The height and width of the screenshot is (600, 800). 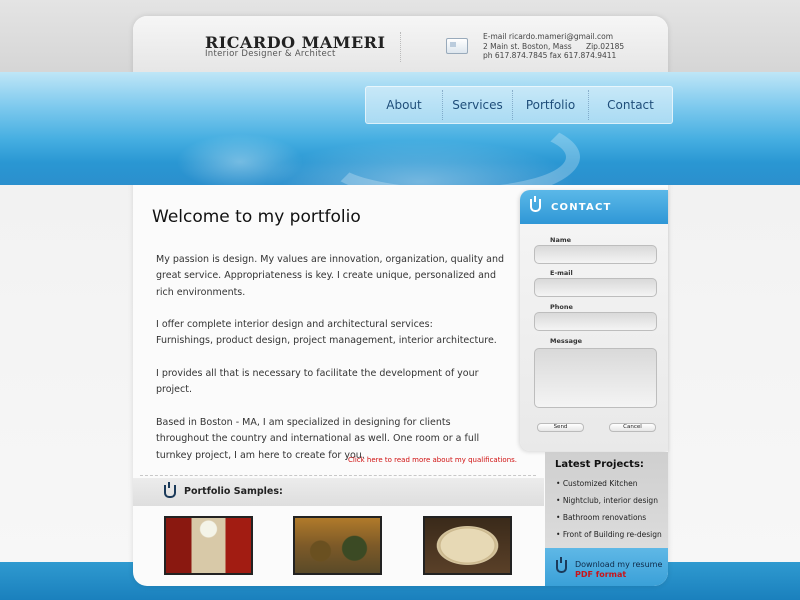 I want to click on list-item: Customized Kitchen, so click(x=609, y=487).